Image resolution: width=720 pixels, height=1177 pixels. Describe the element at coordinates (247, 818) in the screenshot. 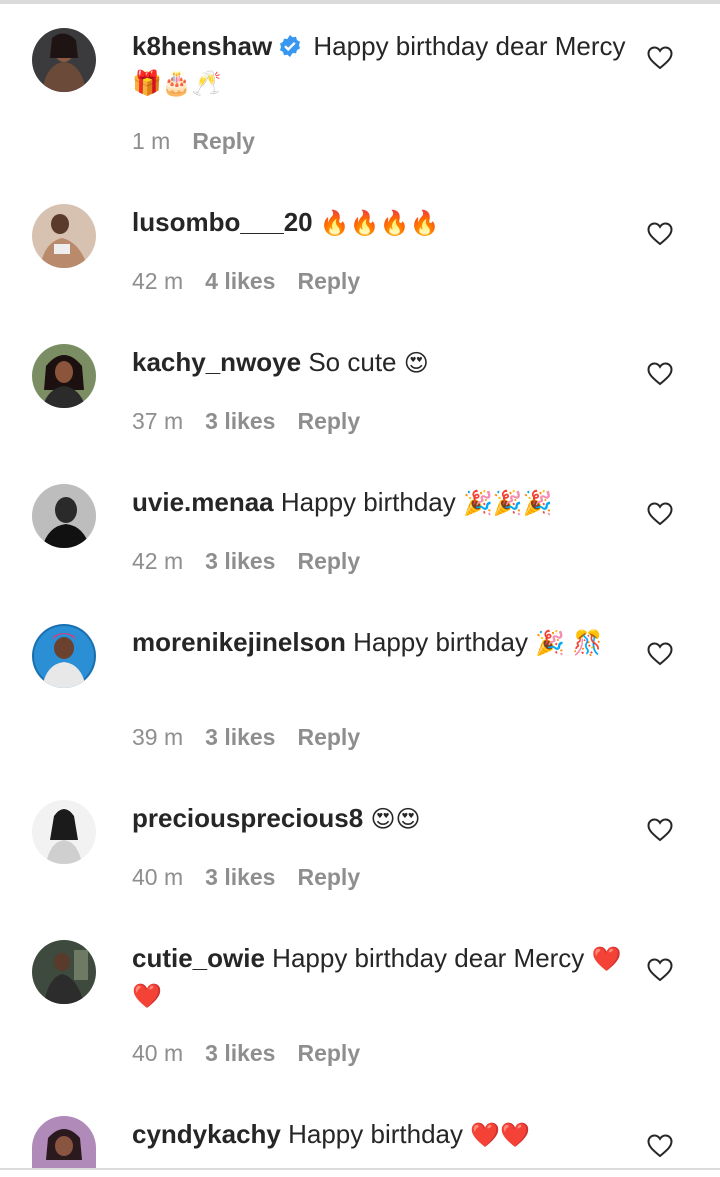

I see `comment-username: preciousprecious8` at that location.